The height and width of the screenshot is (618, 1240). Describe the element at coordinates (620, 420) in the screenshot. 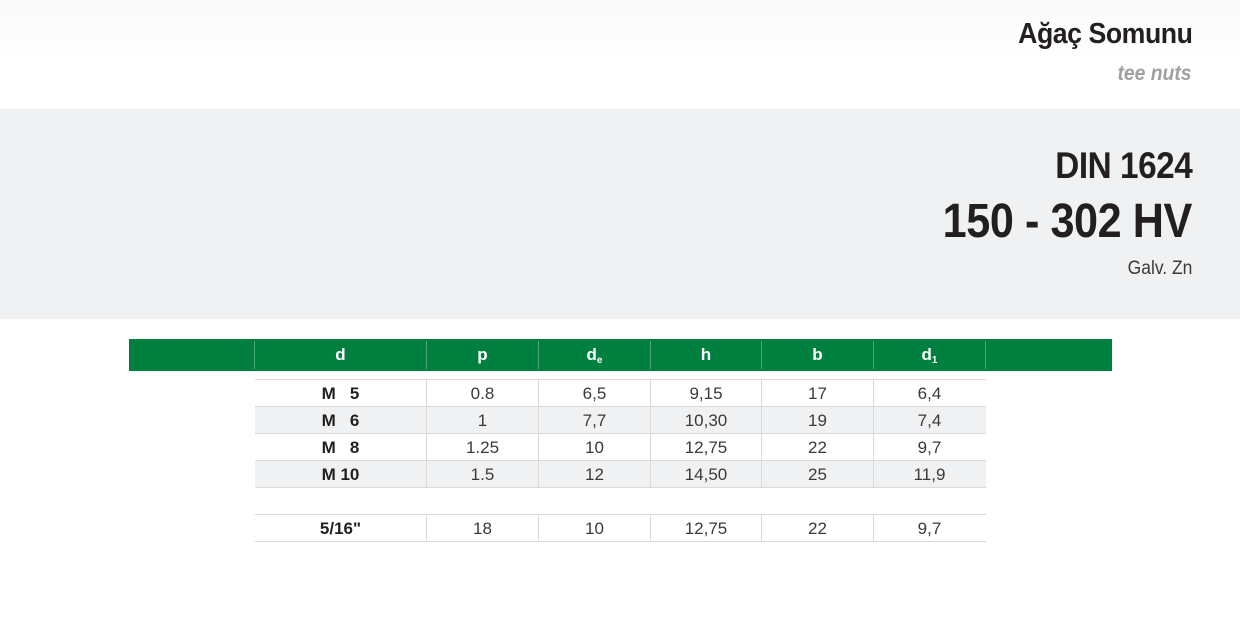

I see `table-row: M 6 1 7,7 10,30 19 7,4` at that location.